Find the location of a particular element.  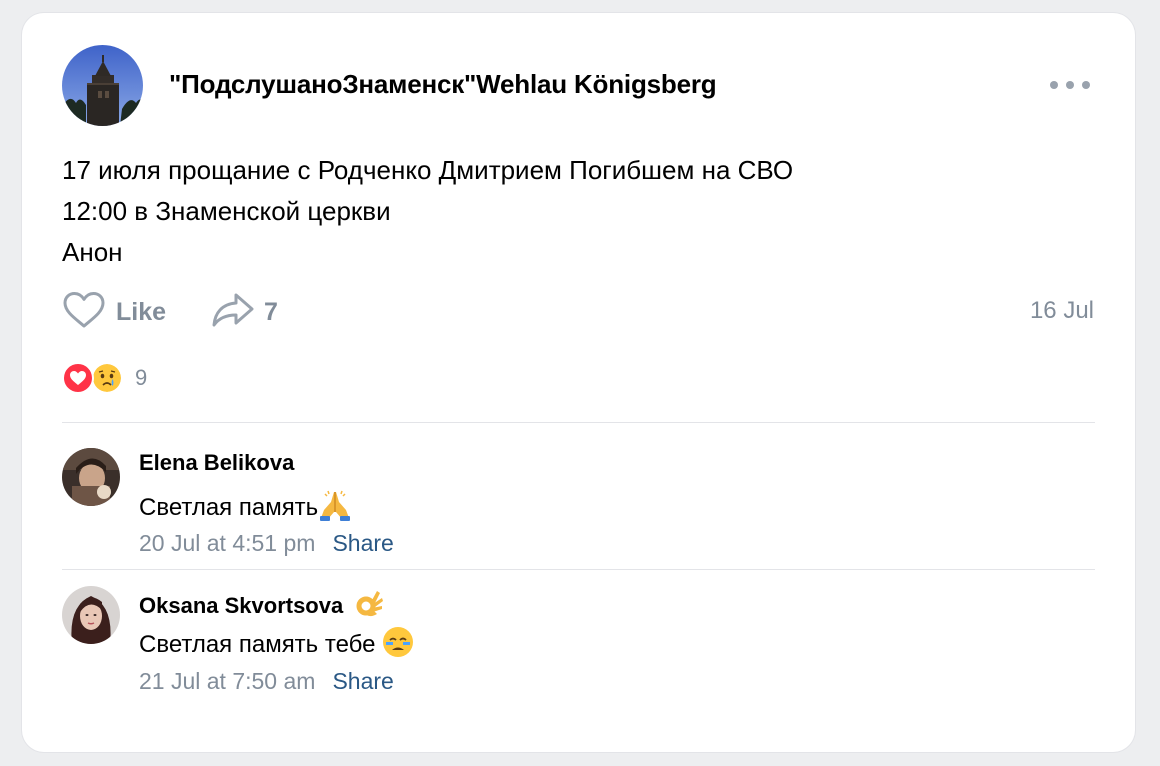

comment-text-content: Светлая память тебе is located at coordinates (257, 644).